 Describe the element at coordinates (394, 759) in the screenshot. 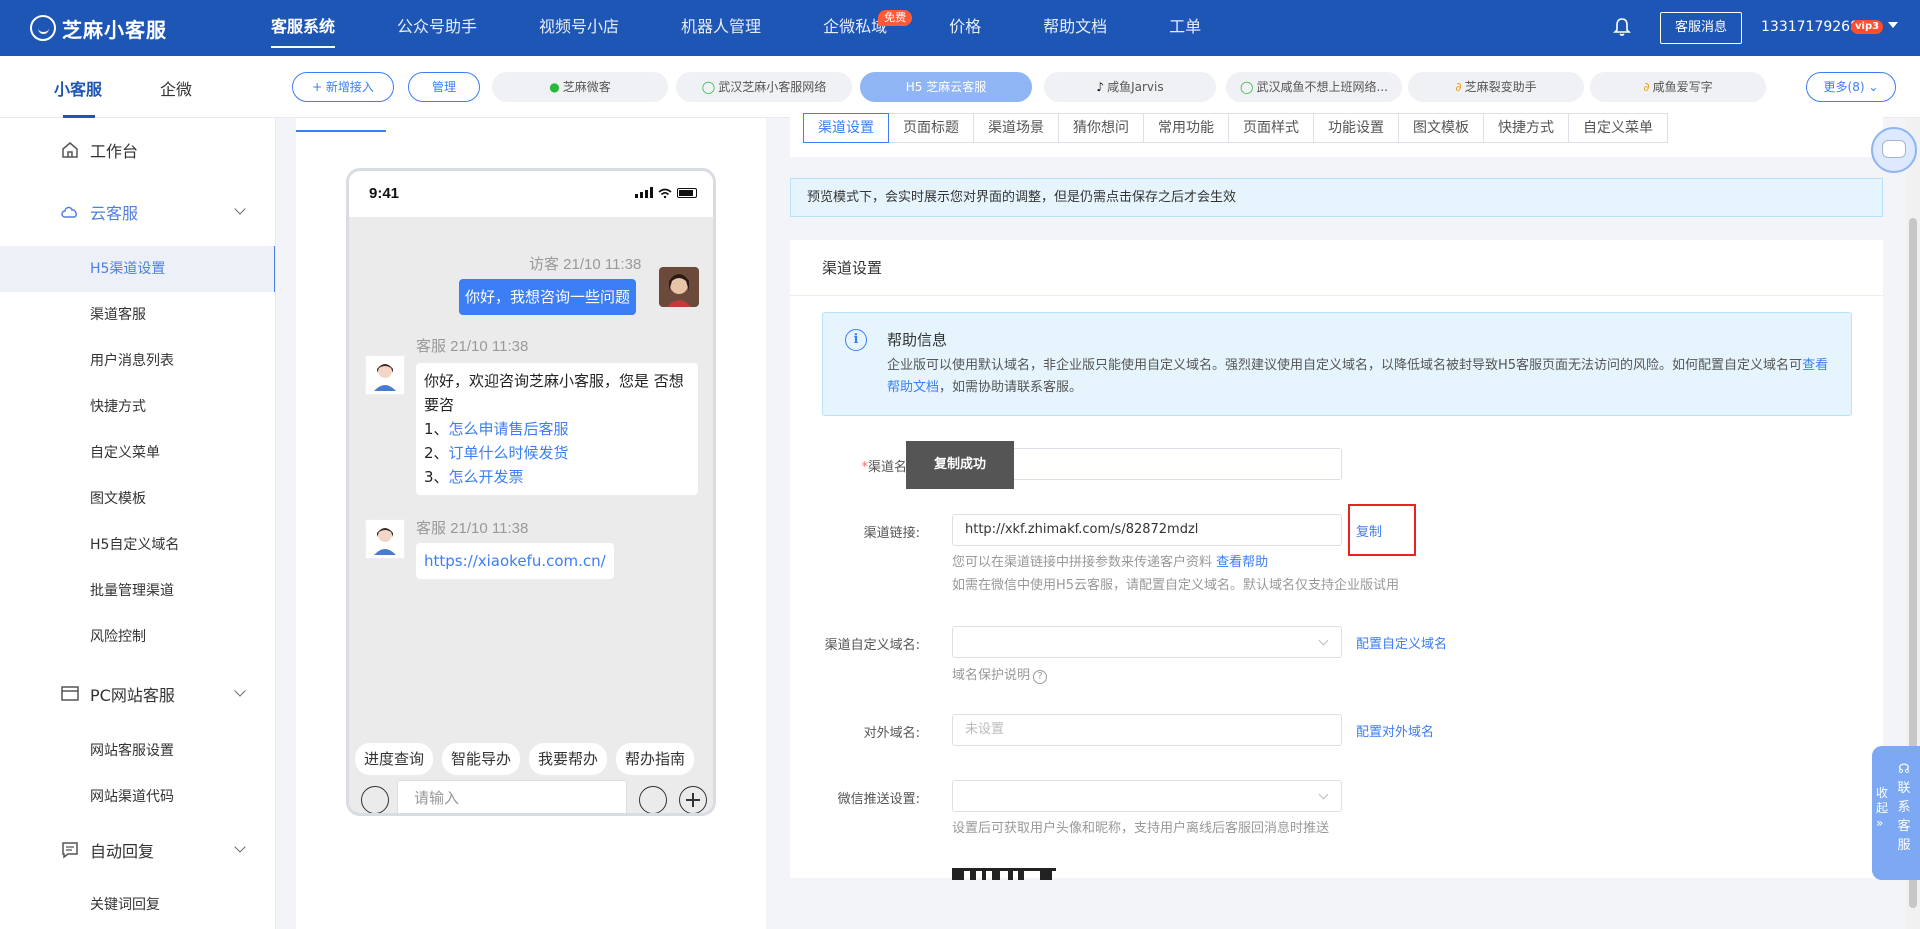

I see `quick-progress-query: 进度查询` at that location.